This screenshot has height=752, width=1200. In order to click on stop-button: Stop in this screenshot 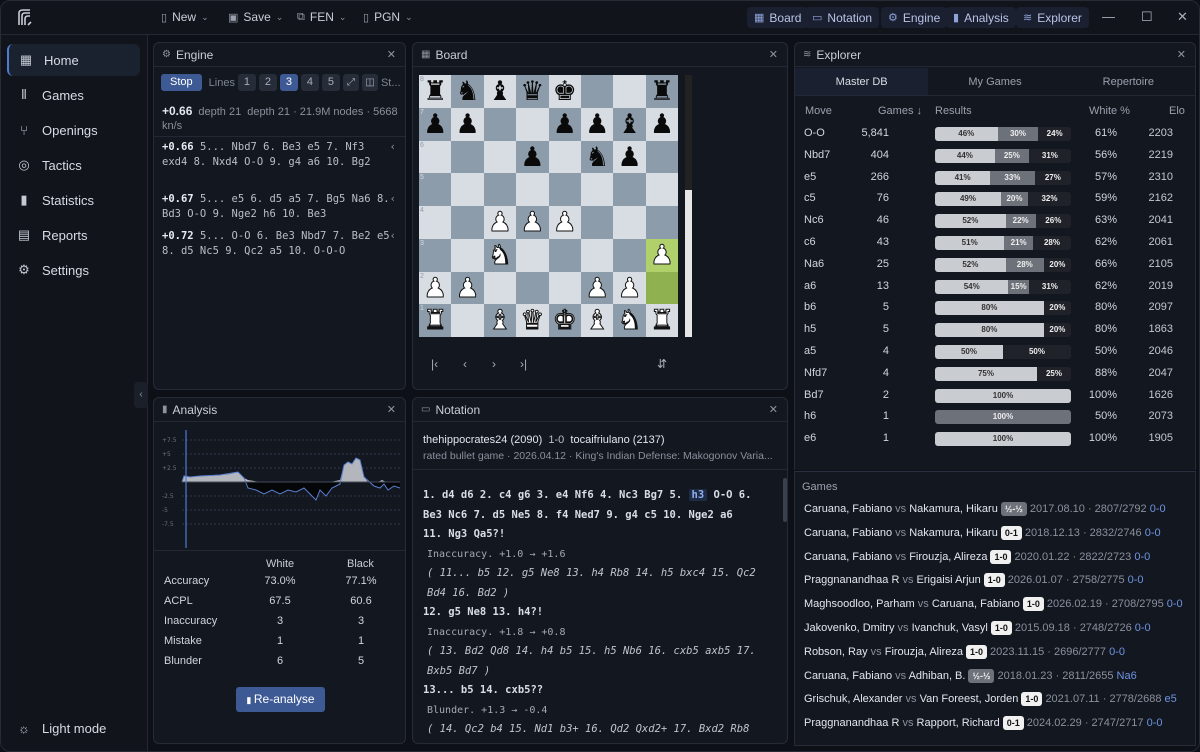, I will do `click(181, 82)`.